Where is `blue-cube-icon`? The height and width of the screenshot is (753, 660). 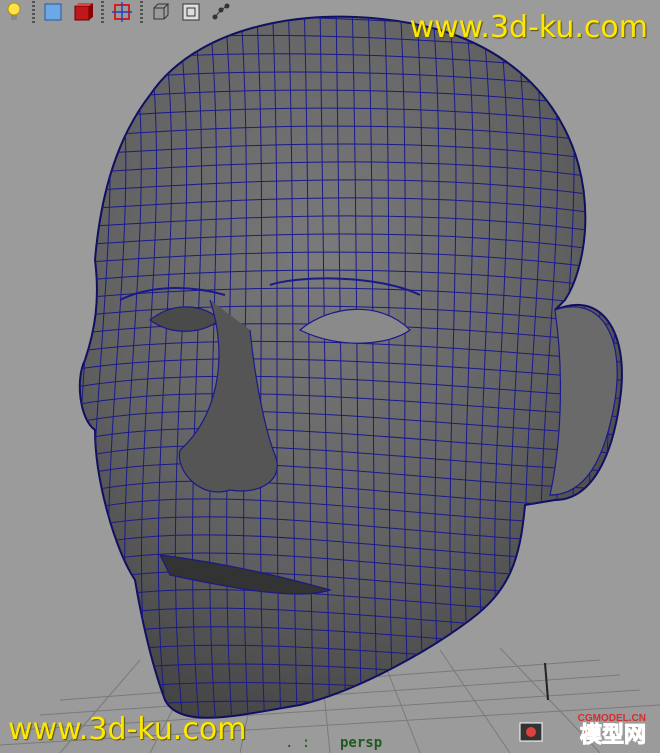
blue-cube-icon is located at coordinates (53, 12).